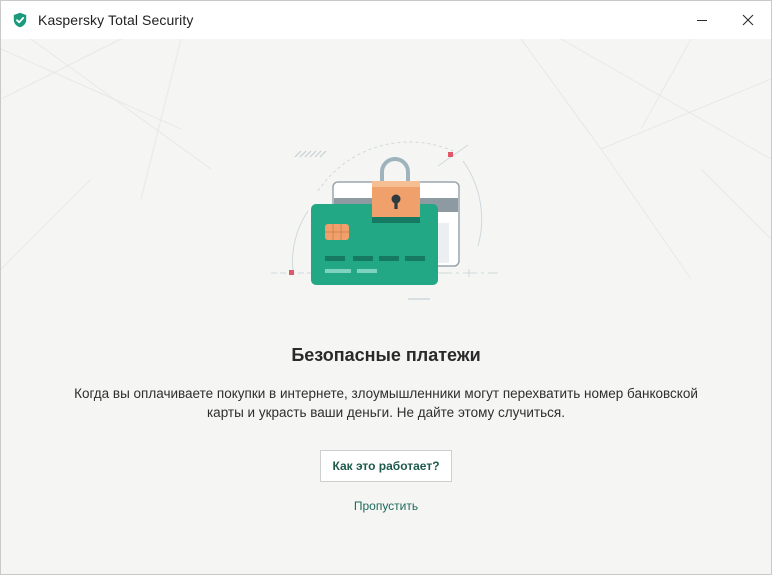 The width and height of the screenshot is (772, 575). What do you see at coordinates (384, 220) in the screenshot?
I see `secure-payment-illustration` at bounding box center [384, 220].